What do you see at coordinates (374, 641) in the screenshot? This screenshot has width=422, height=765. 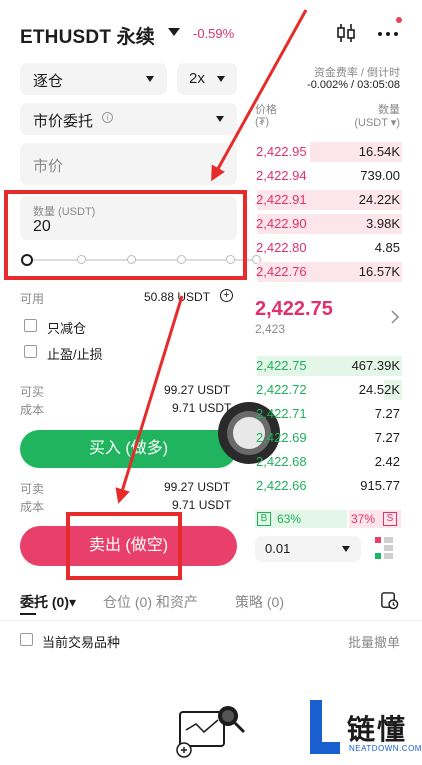 I see `batch-cancel-button: 批量撤单` at bounding box center [374, 641].